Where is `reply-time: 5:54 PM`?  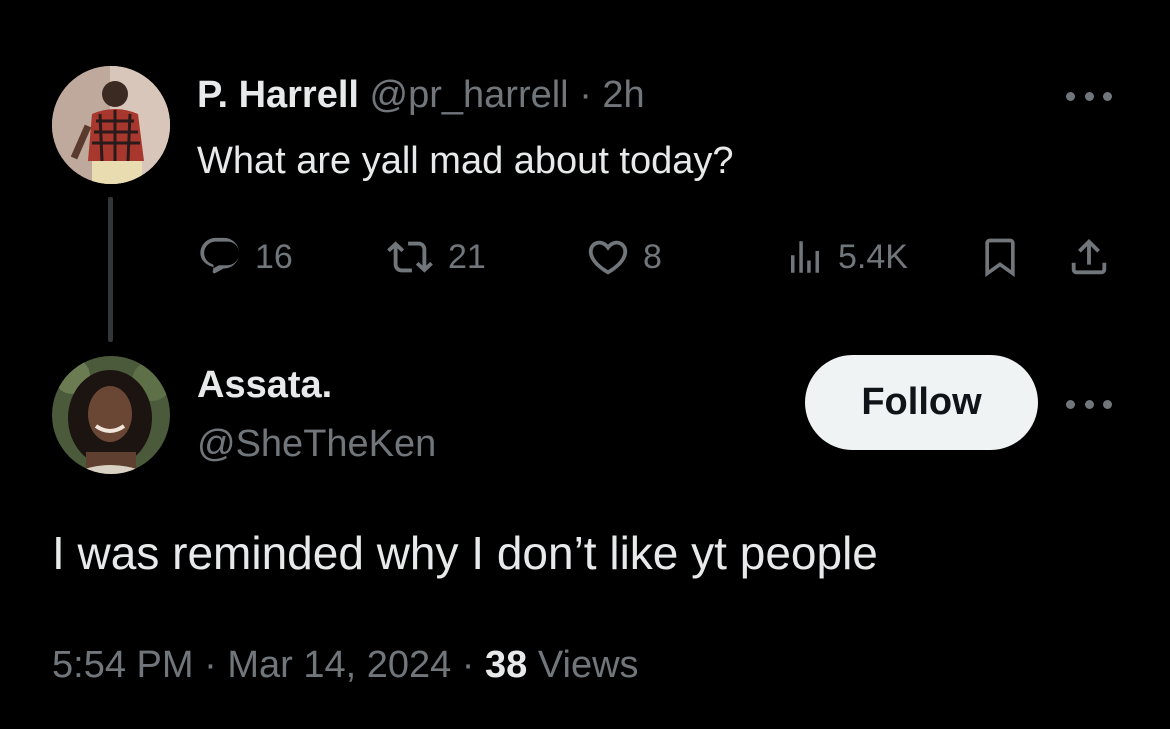 reply-time: 5:54 PM is located at coordinates (123, 665).